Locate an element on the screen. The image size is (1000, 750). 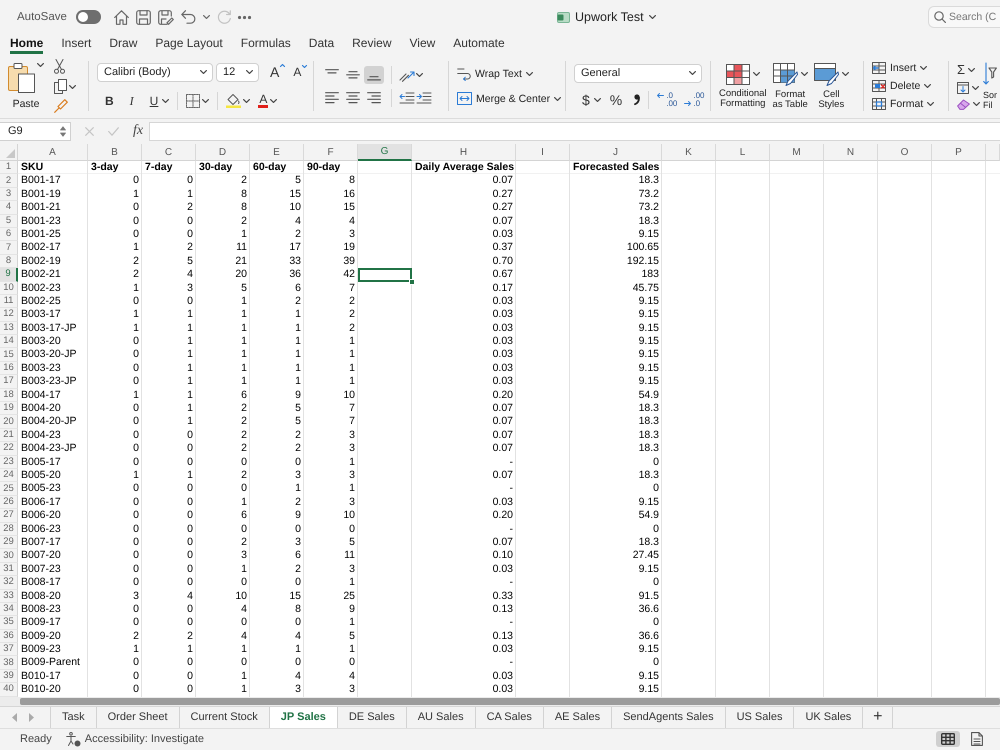
bold-button: B is located at coordinates (109, 101).